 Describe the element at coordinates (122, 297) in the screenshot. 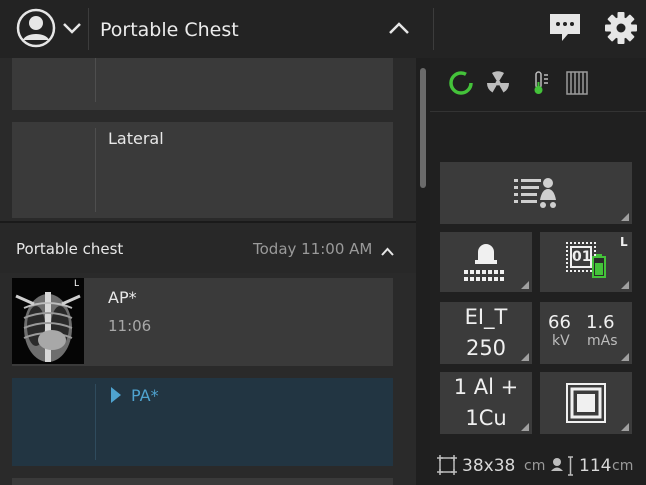

I see `view-label: AP*` at that location.